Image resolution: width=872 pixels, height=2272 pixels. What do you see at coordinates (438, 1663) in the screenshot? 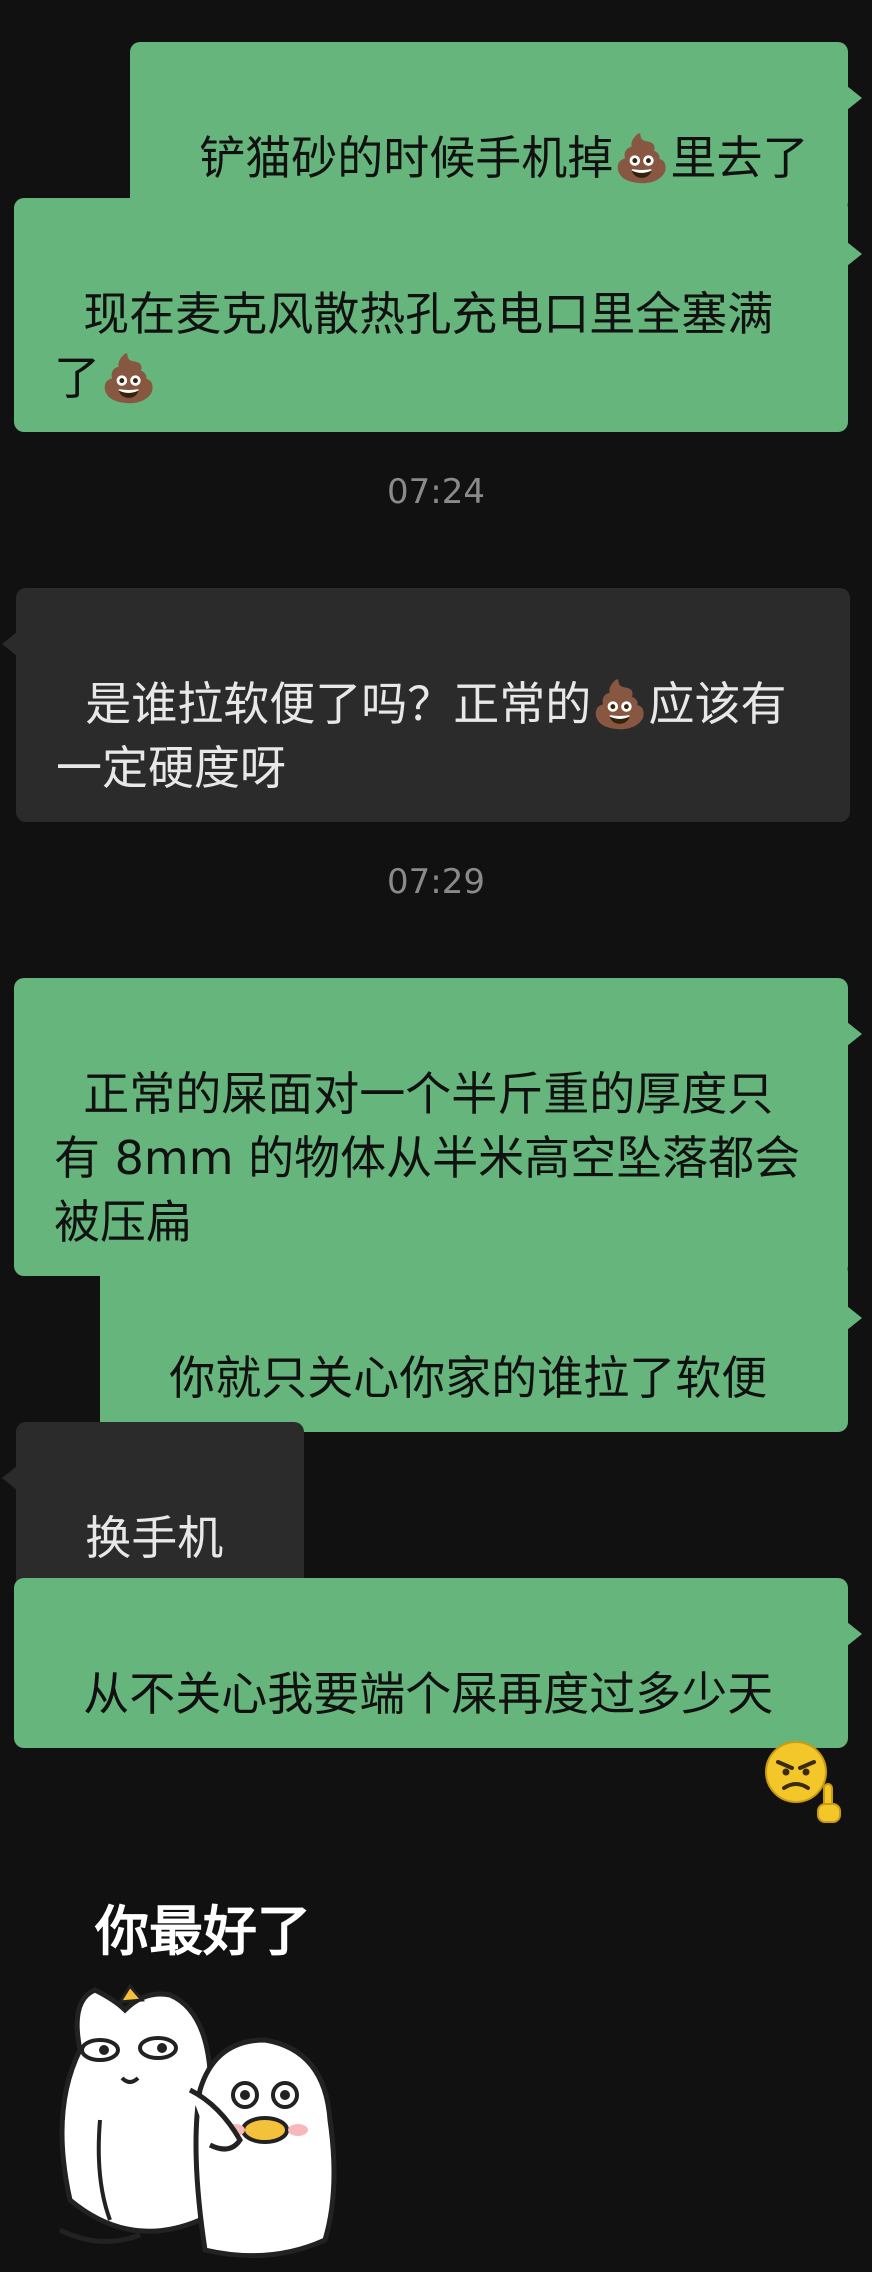
I see `message-bubble-sent: 从不关心我要端个屎再度过多少天` at bounding box center [438, 1663].